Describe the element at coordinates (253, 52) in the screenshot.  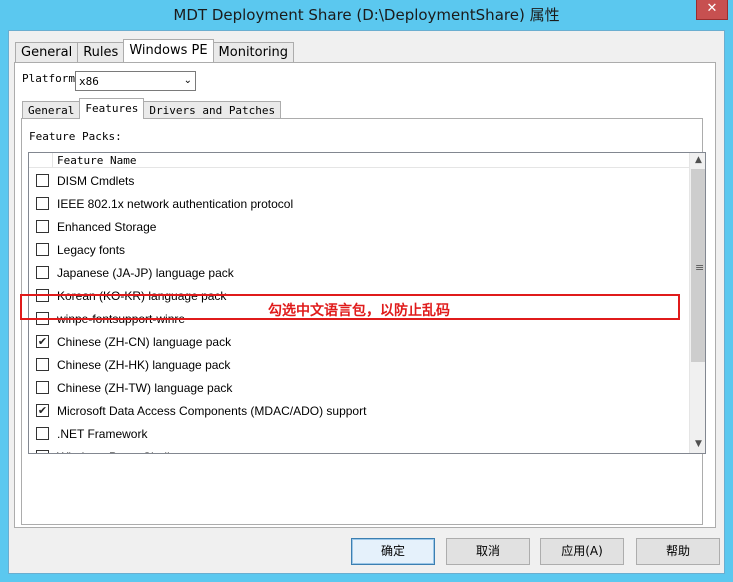
I see `tab-monitoring: Monitoring` at that location.